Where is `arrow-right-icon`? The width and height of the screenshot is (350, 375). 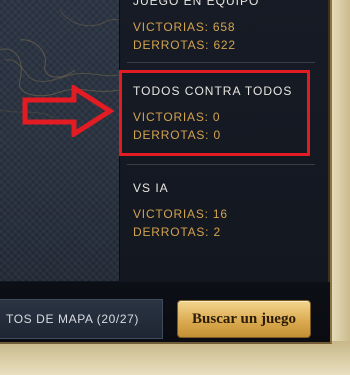 arrow-right-icon is located at coordinates (68, 111).